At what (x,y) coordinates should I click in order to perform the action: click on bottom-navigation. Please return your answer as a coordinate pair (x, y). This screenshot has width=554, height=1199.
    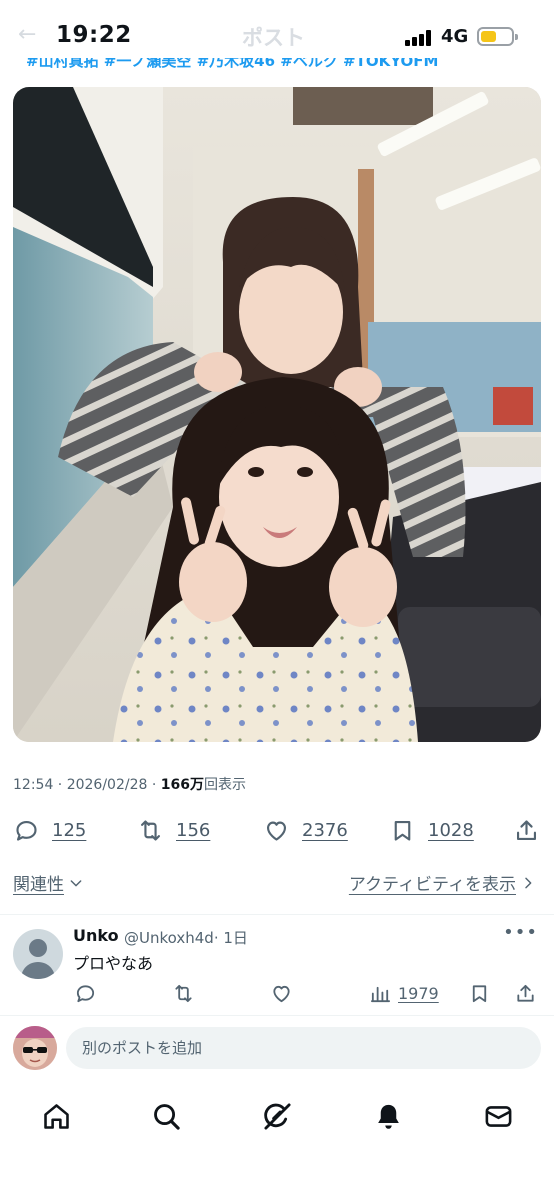
    Looking at the image, I should click on (277, 1117).